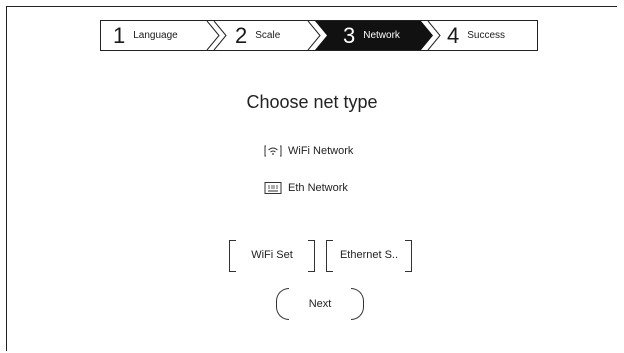 Image resolution: width=624 pixels, height=353 pixels. What do you see at coordinates (486, 35) in the screenshot?
I see `step-label: Success` at bounding box center [486, 35].